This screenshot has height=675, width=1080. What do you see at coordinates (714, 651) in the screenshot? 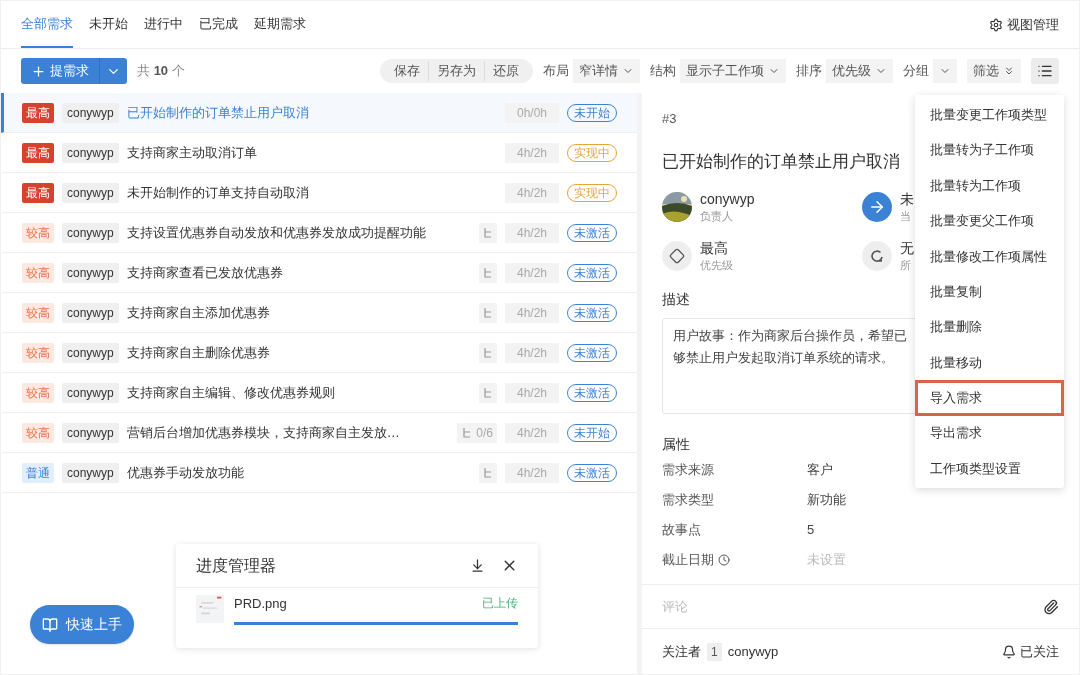
I see `watchers-count: 1` at bounding box center [714, 651].